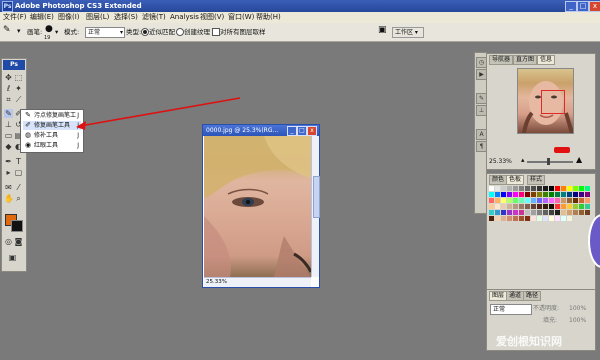 This screenshot has width=600, height=360. Describe the element at coordinates (577, 320) in the screenshot. I see `fill-value: 100%` at that location.